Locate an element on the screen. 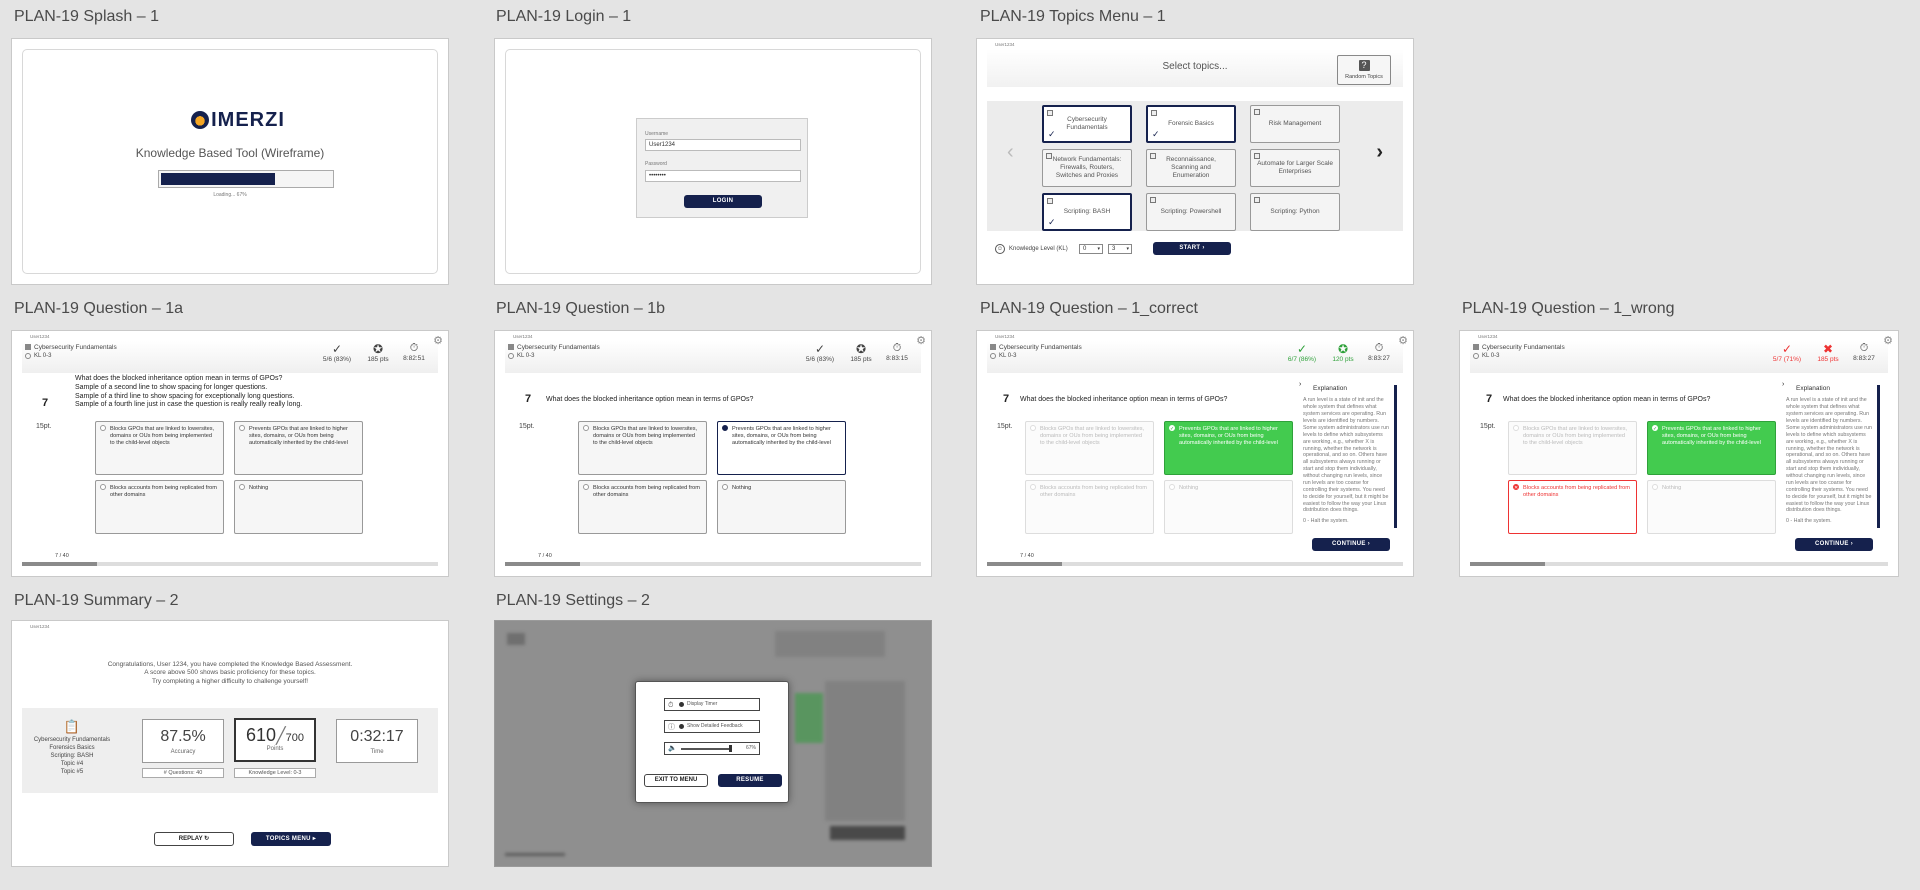  topic-tile: Reconnaissance, Scanning and Enumeration is located at coordinates (1191, 168).